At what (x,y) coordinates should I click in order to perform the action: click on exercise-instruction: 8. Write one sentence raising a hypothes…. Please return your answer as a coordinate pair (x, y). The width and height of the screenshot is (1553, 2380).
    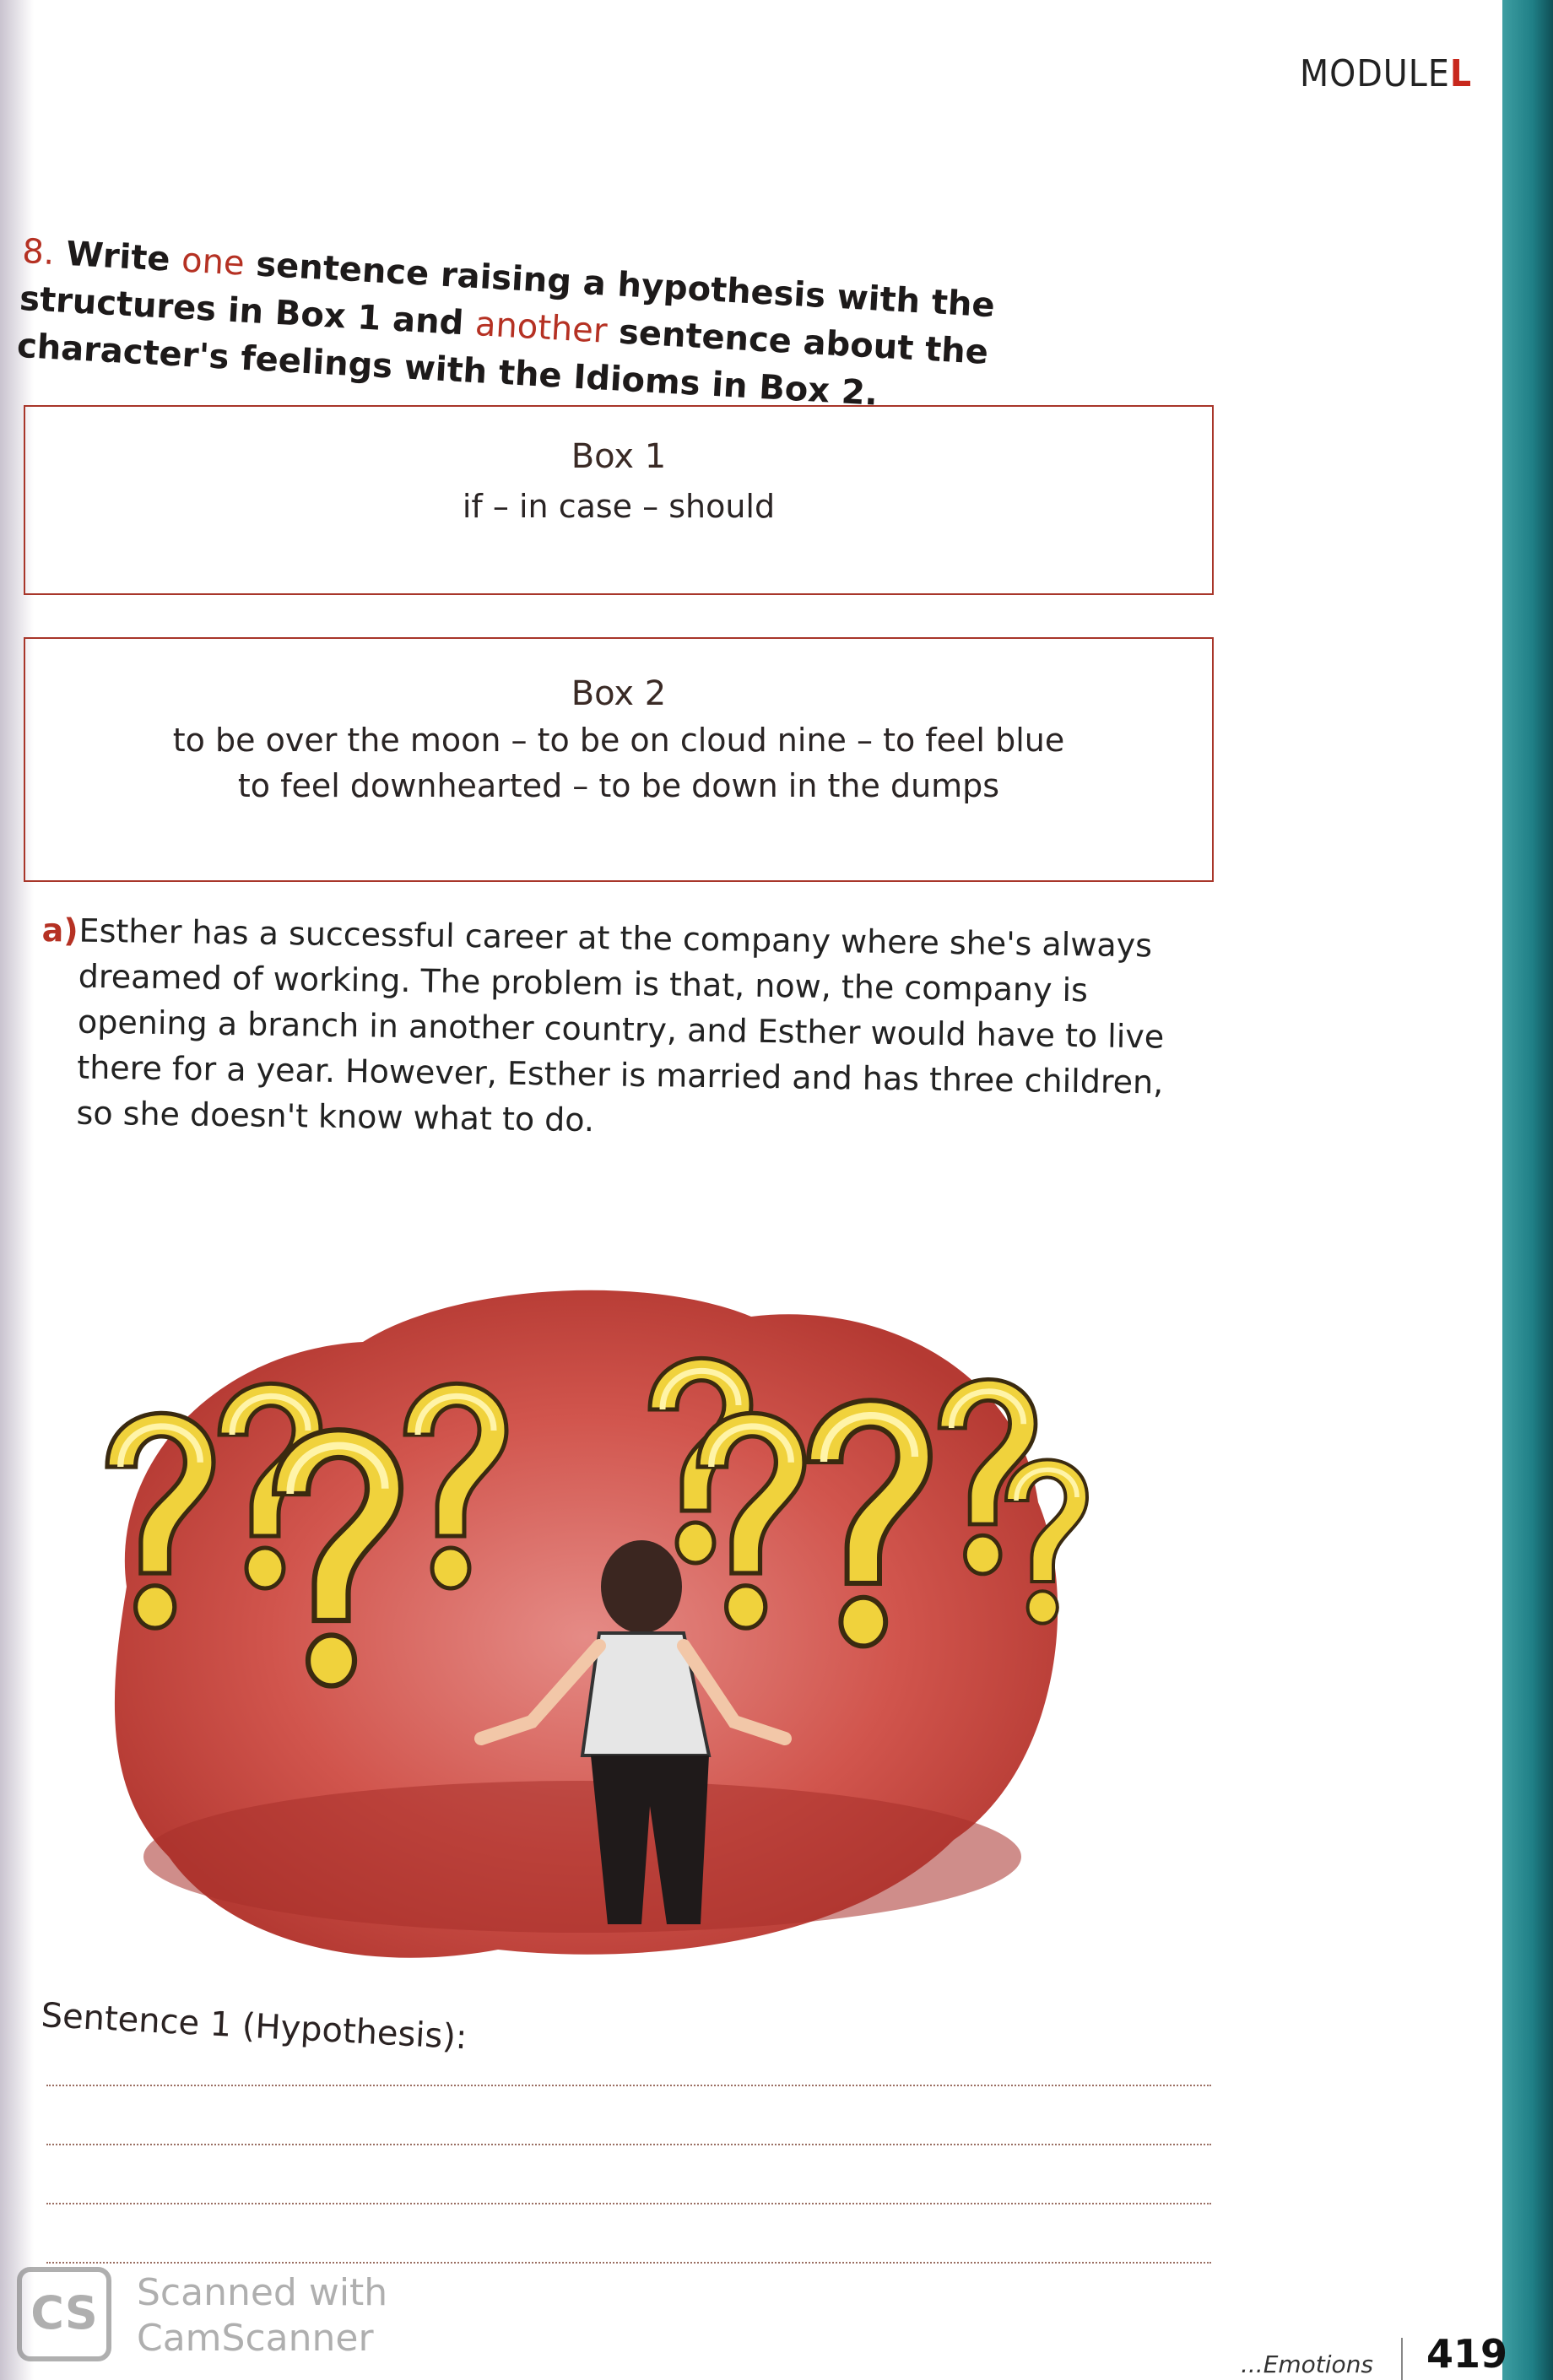
    Looking at the image, I should click on (610, 331).